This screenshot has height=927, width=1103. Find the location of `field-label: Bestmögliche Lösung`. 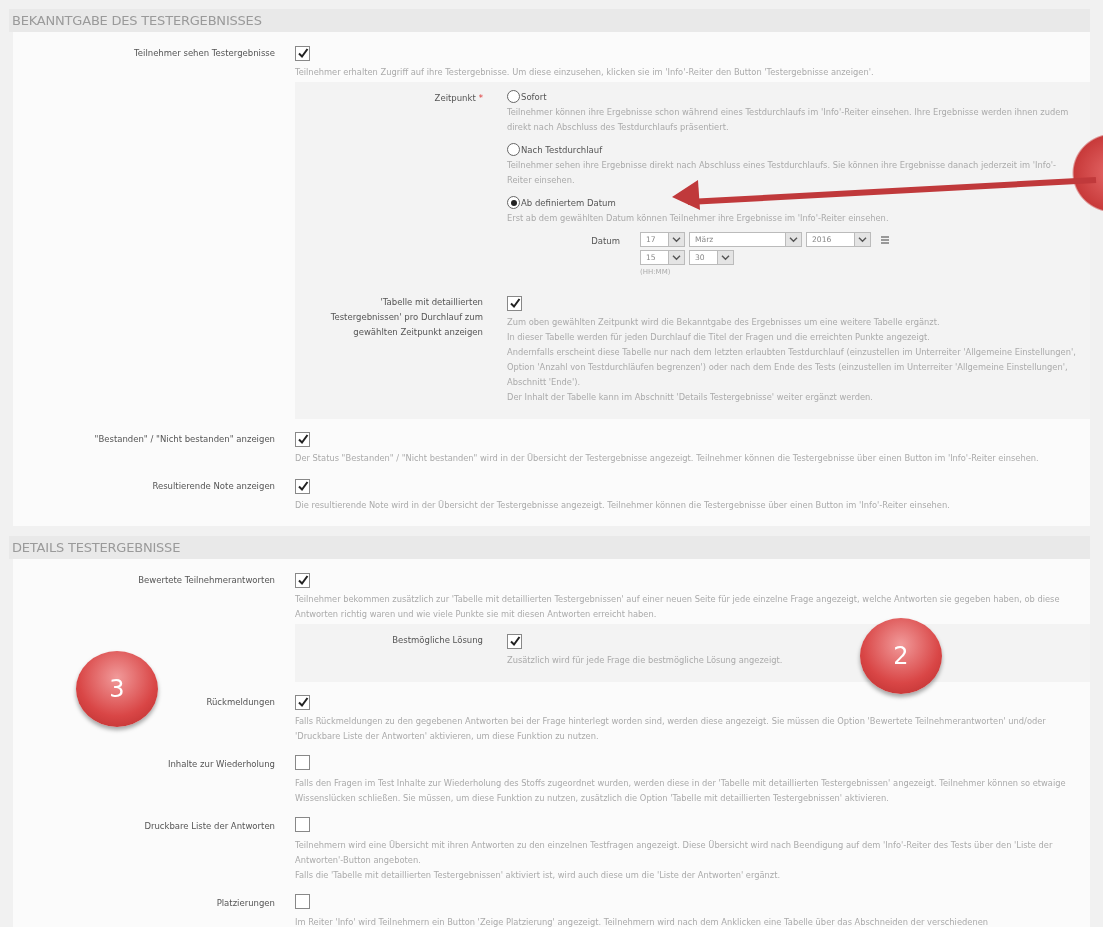

field-label: Bestmögliche Lösung is located at coordinates (437, 640).